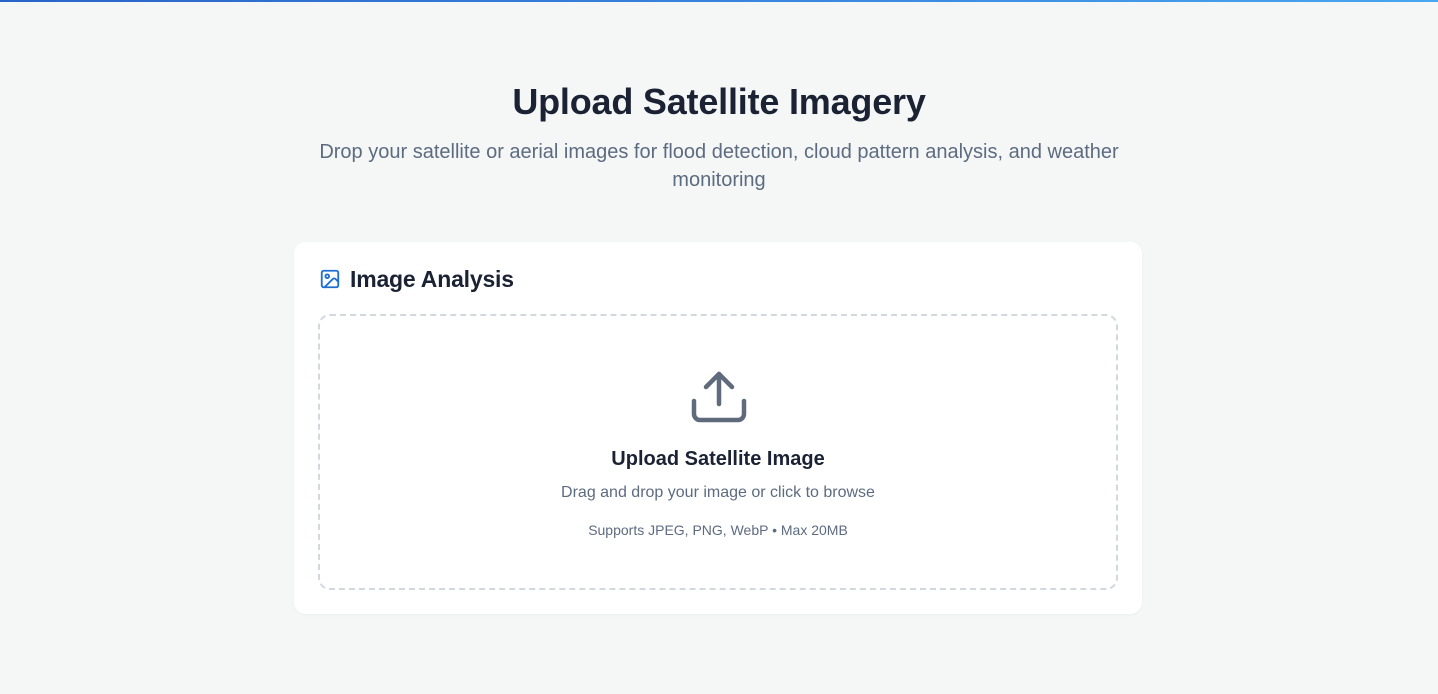  What do you see at coordinates (719, 101) in the screenshot?
I see `page-title: Upload Satellite Imagery` at bounding box center [719, 101].